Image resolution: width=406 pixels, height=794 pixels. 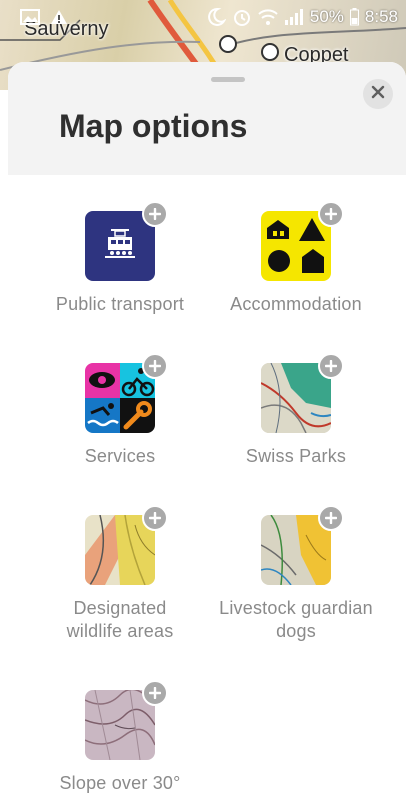 What do you see at coordinates (216, 17) in the screenshot?
I see `moon-icon` at bounding box center [216, 17].